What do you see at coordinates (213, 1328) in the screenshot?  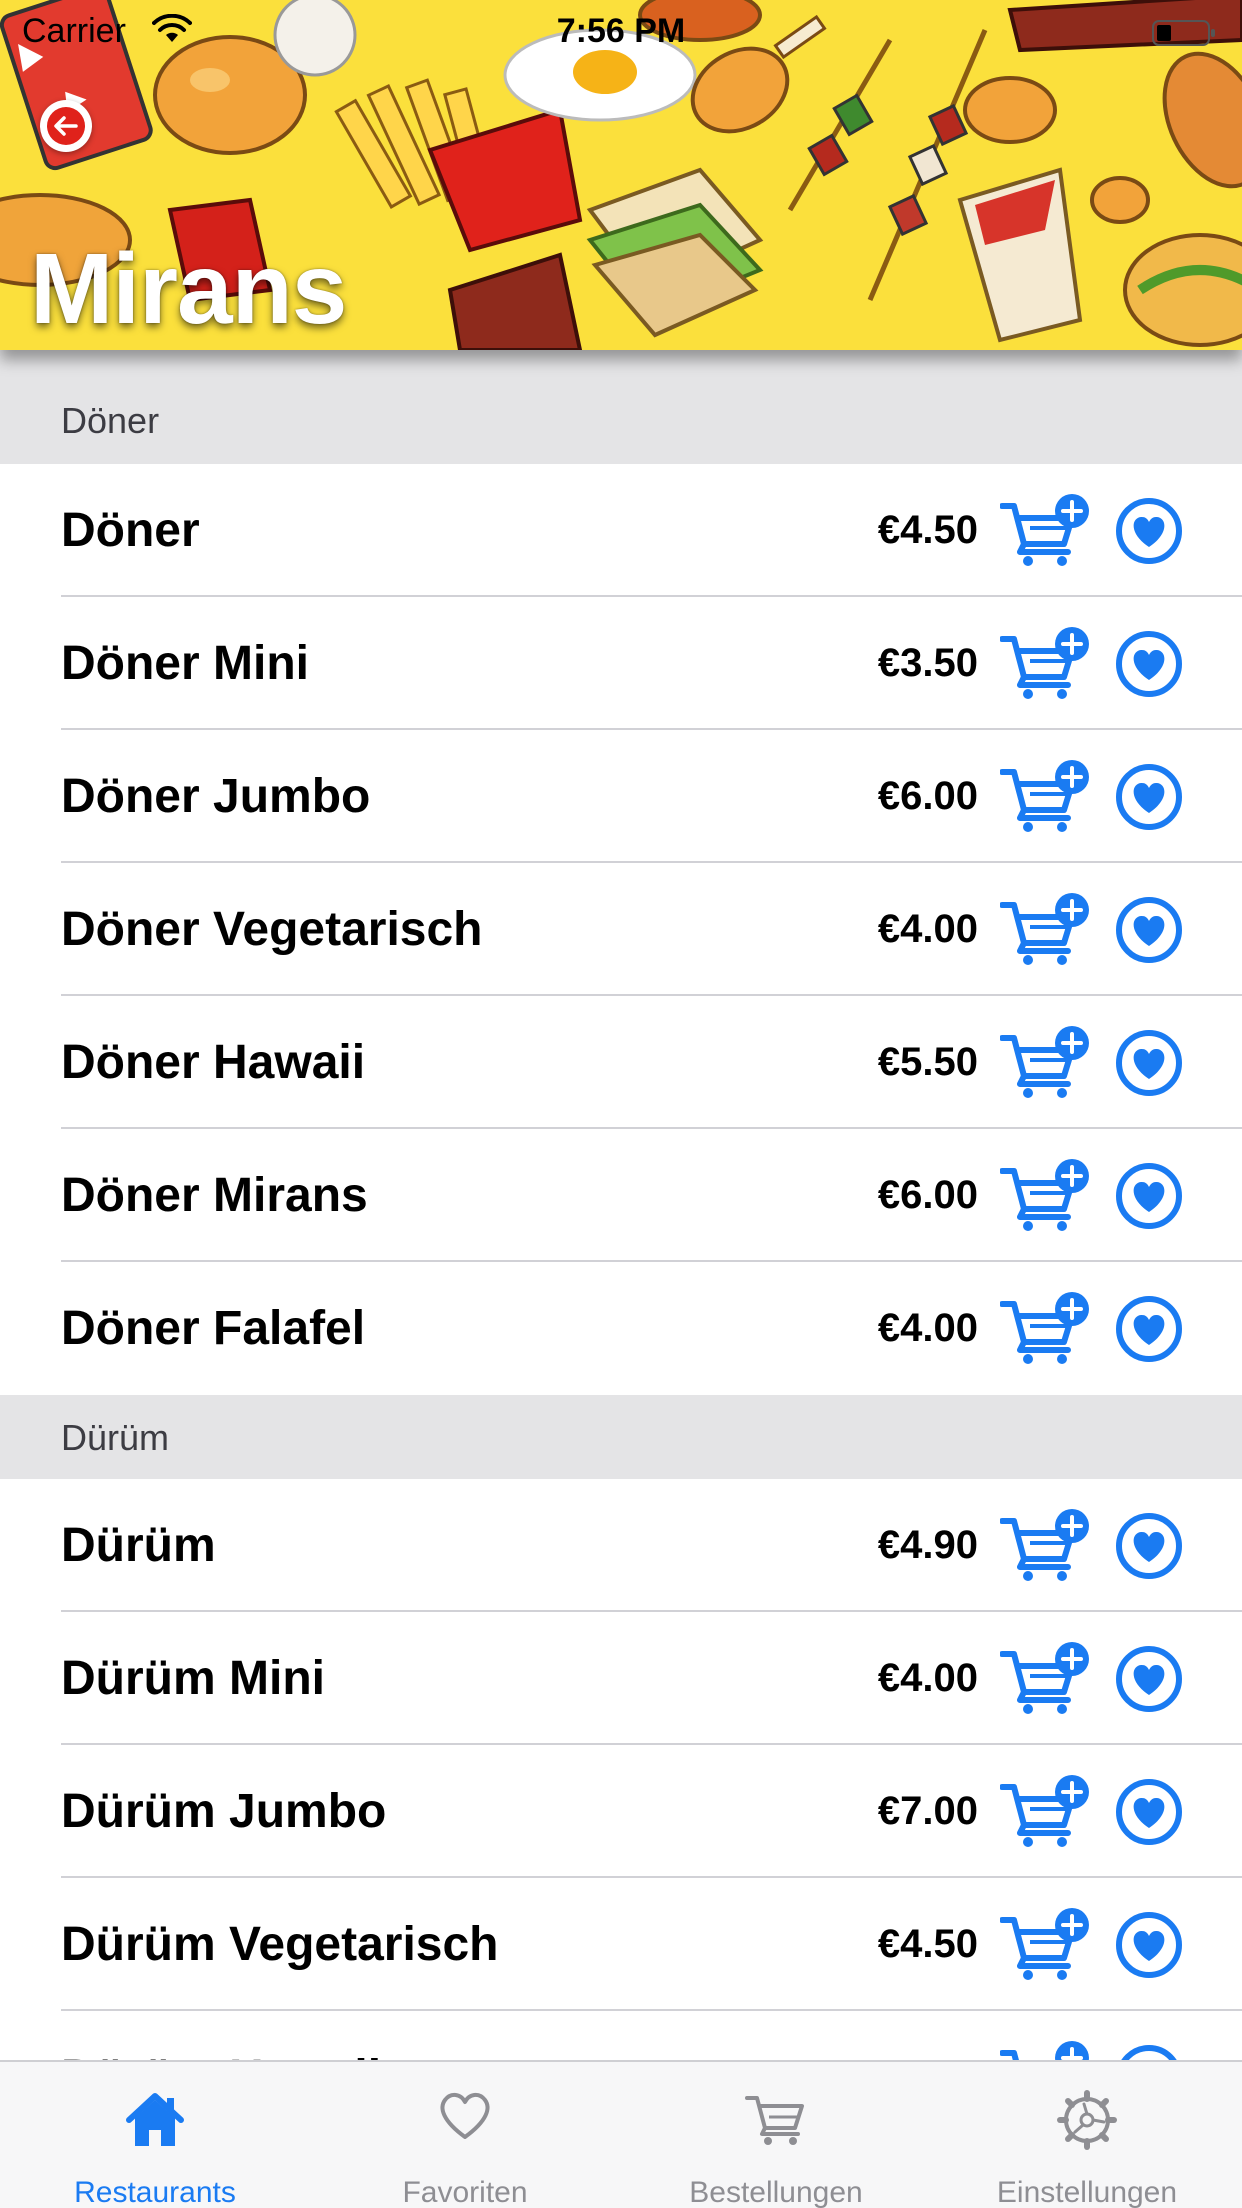 I see `item-name: Döner Falafel` at bounding box center [213, 1328].